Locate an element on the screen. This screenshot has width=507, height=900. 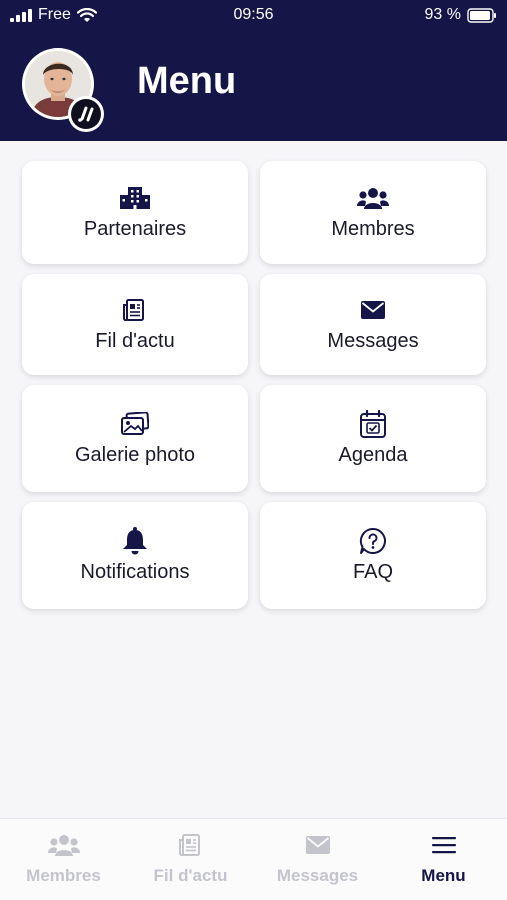
building-icon is located at coordinates (135, 198).